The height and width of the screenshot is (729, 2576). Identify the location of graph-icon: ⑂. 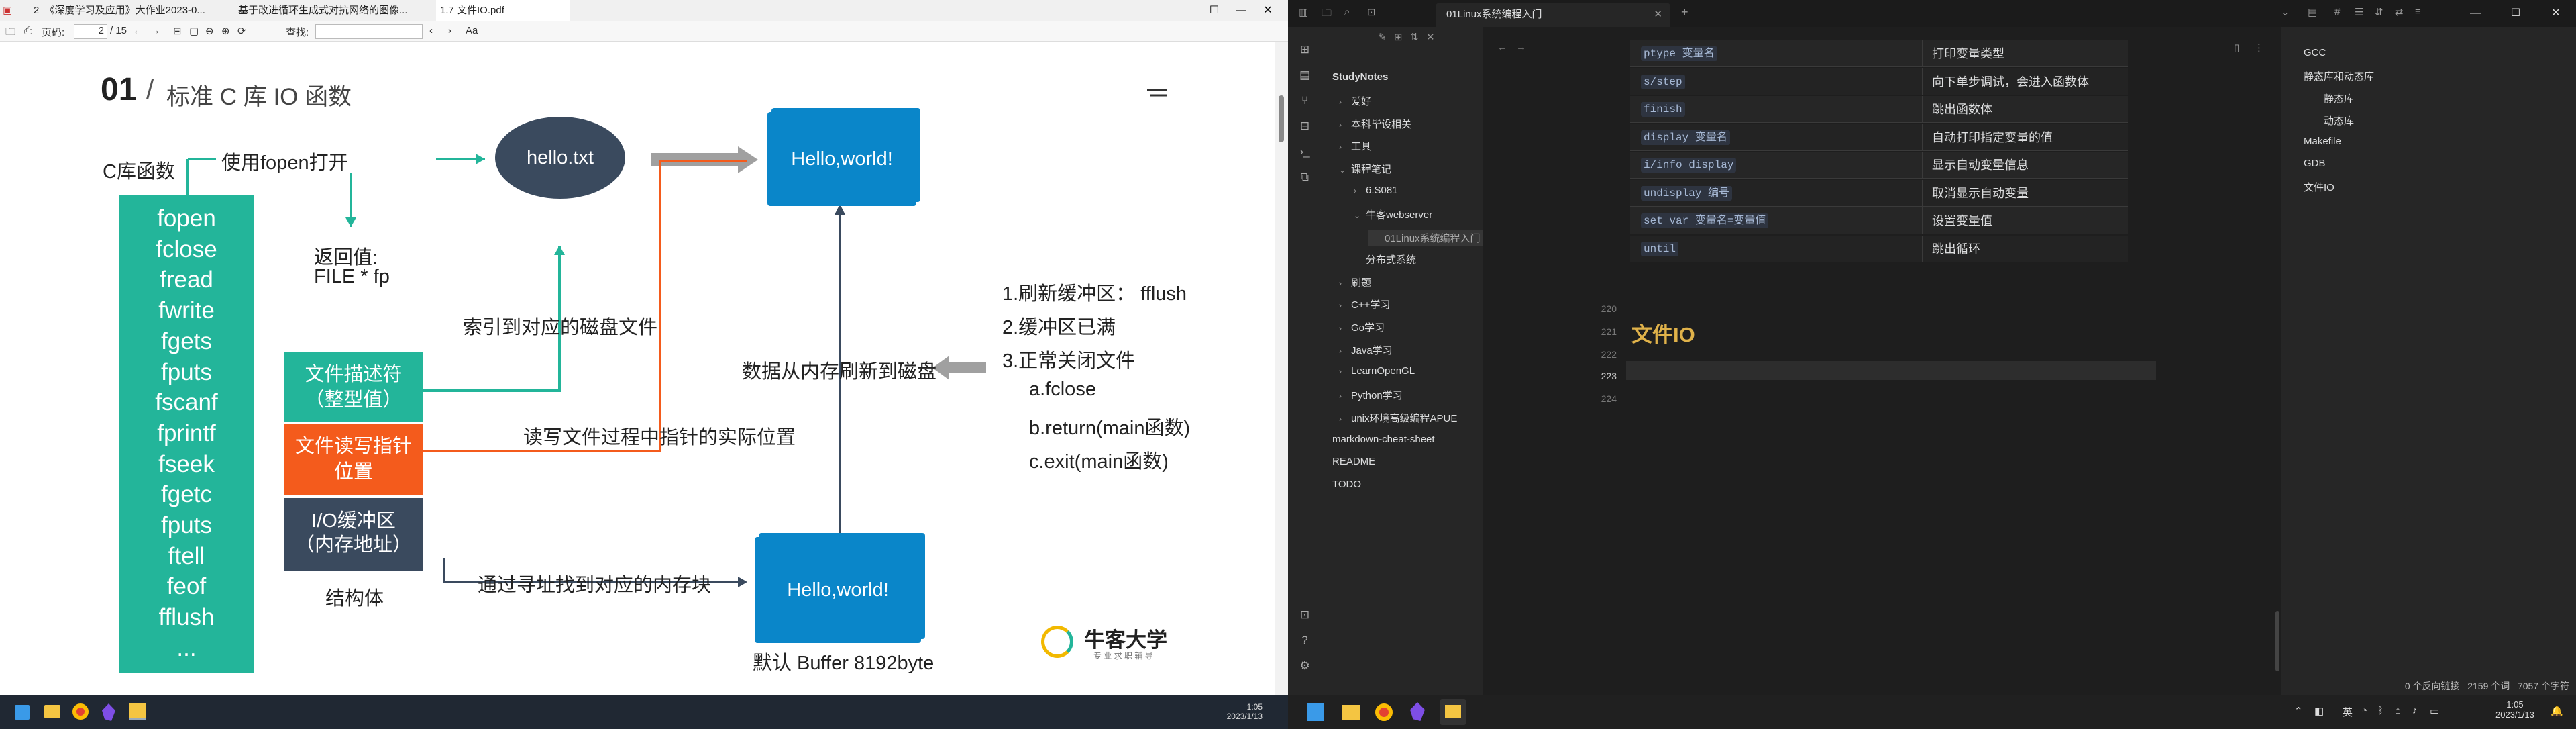
(1304, 100).